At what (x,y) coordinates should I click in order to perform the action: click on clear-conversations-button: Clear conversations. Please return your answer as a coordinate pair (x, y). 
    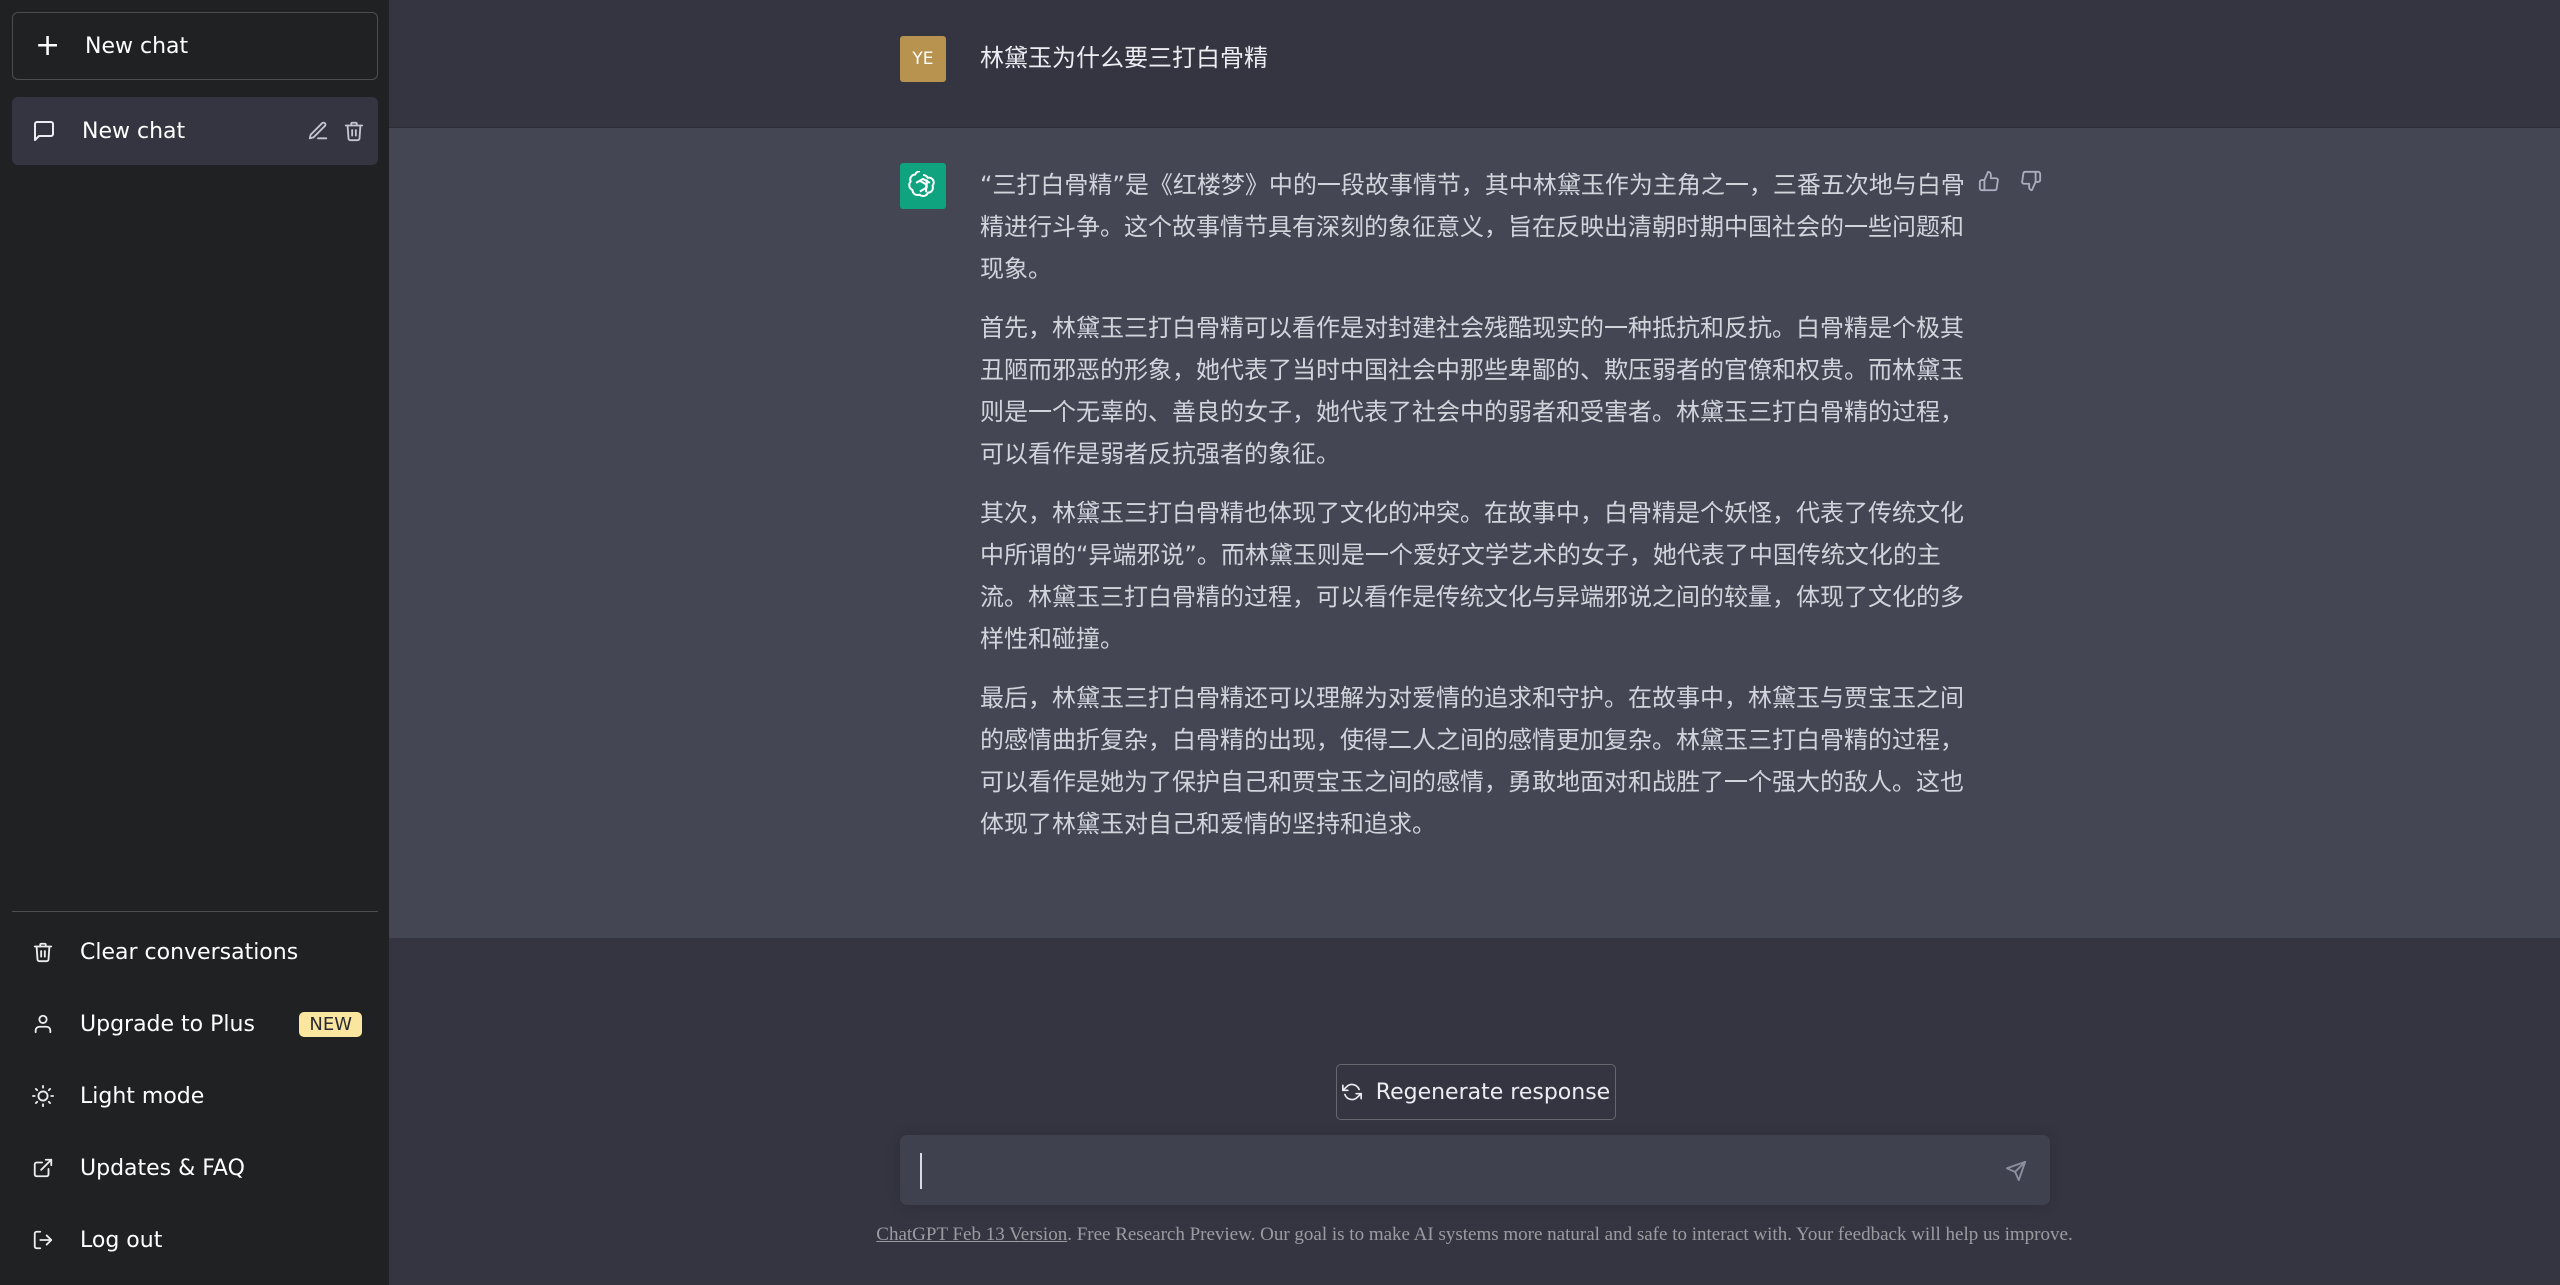
    Looking at the image, I should click on (195, 952).